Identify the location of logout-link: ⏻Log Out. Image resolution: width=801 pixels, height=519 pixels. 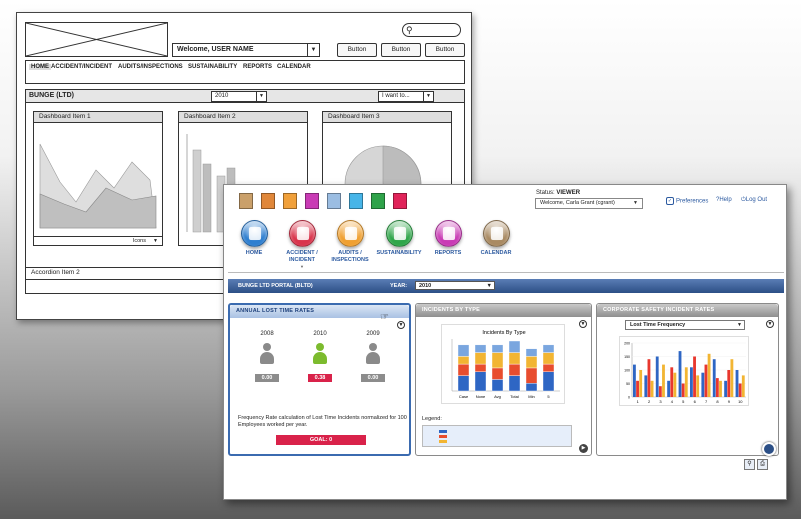
(754, 200).